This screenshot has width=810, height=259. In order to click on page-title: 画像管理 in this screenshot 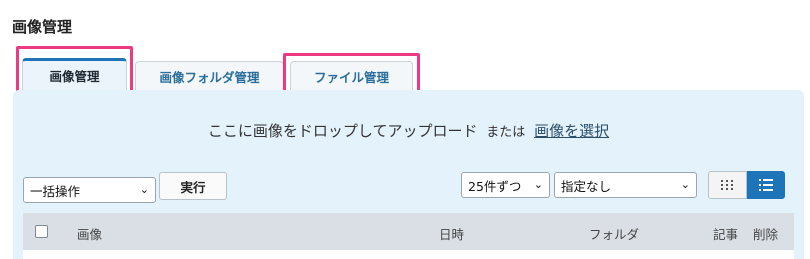, I will do `click(42, 27)`.